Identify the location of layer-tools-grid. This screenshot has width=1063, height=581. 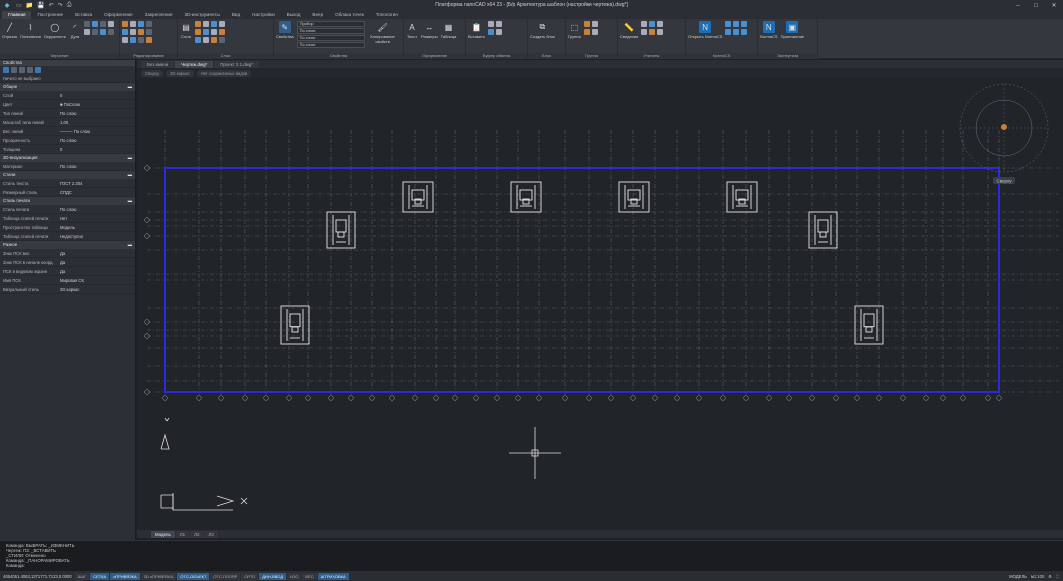
(210, 32).